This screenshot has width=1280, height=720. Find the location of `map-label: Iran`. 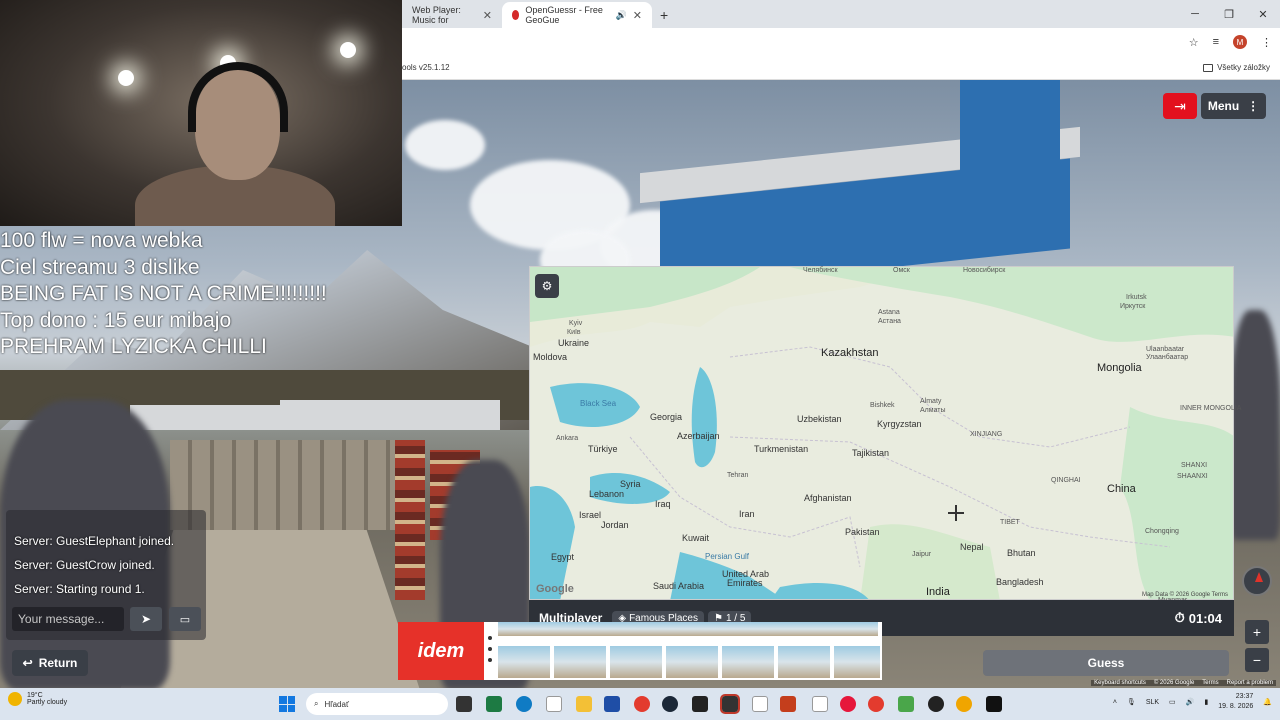

map-label: Iran is located at coordinates (747, 514).